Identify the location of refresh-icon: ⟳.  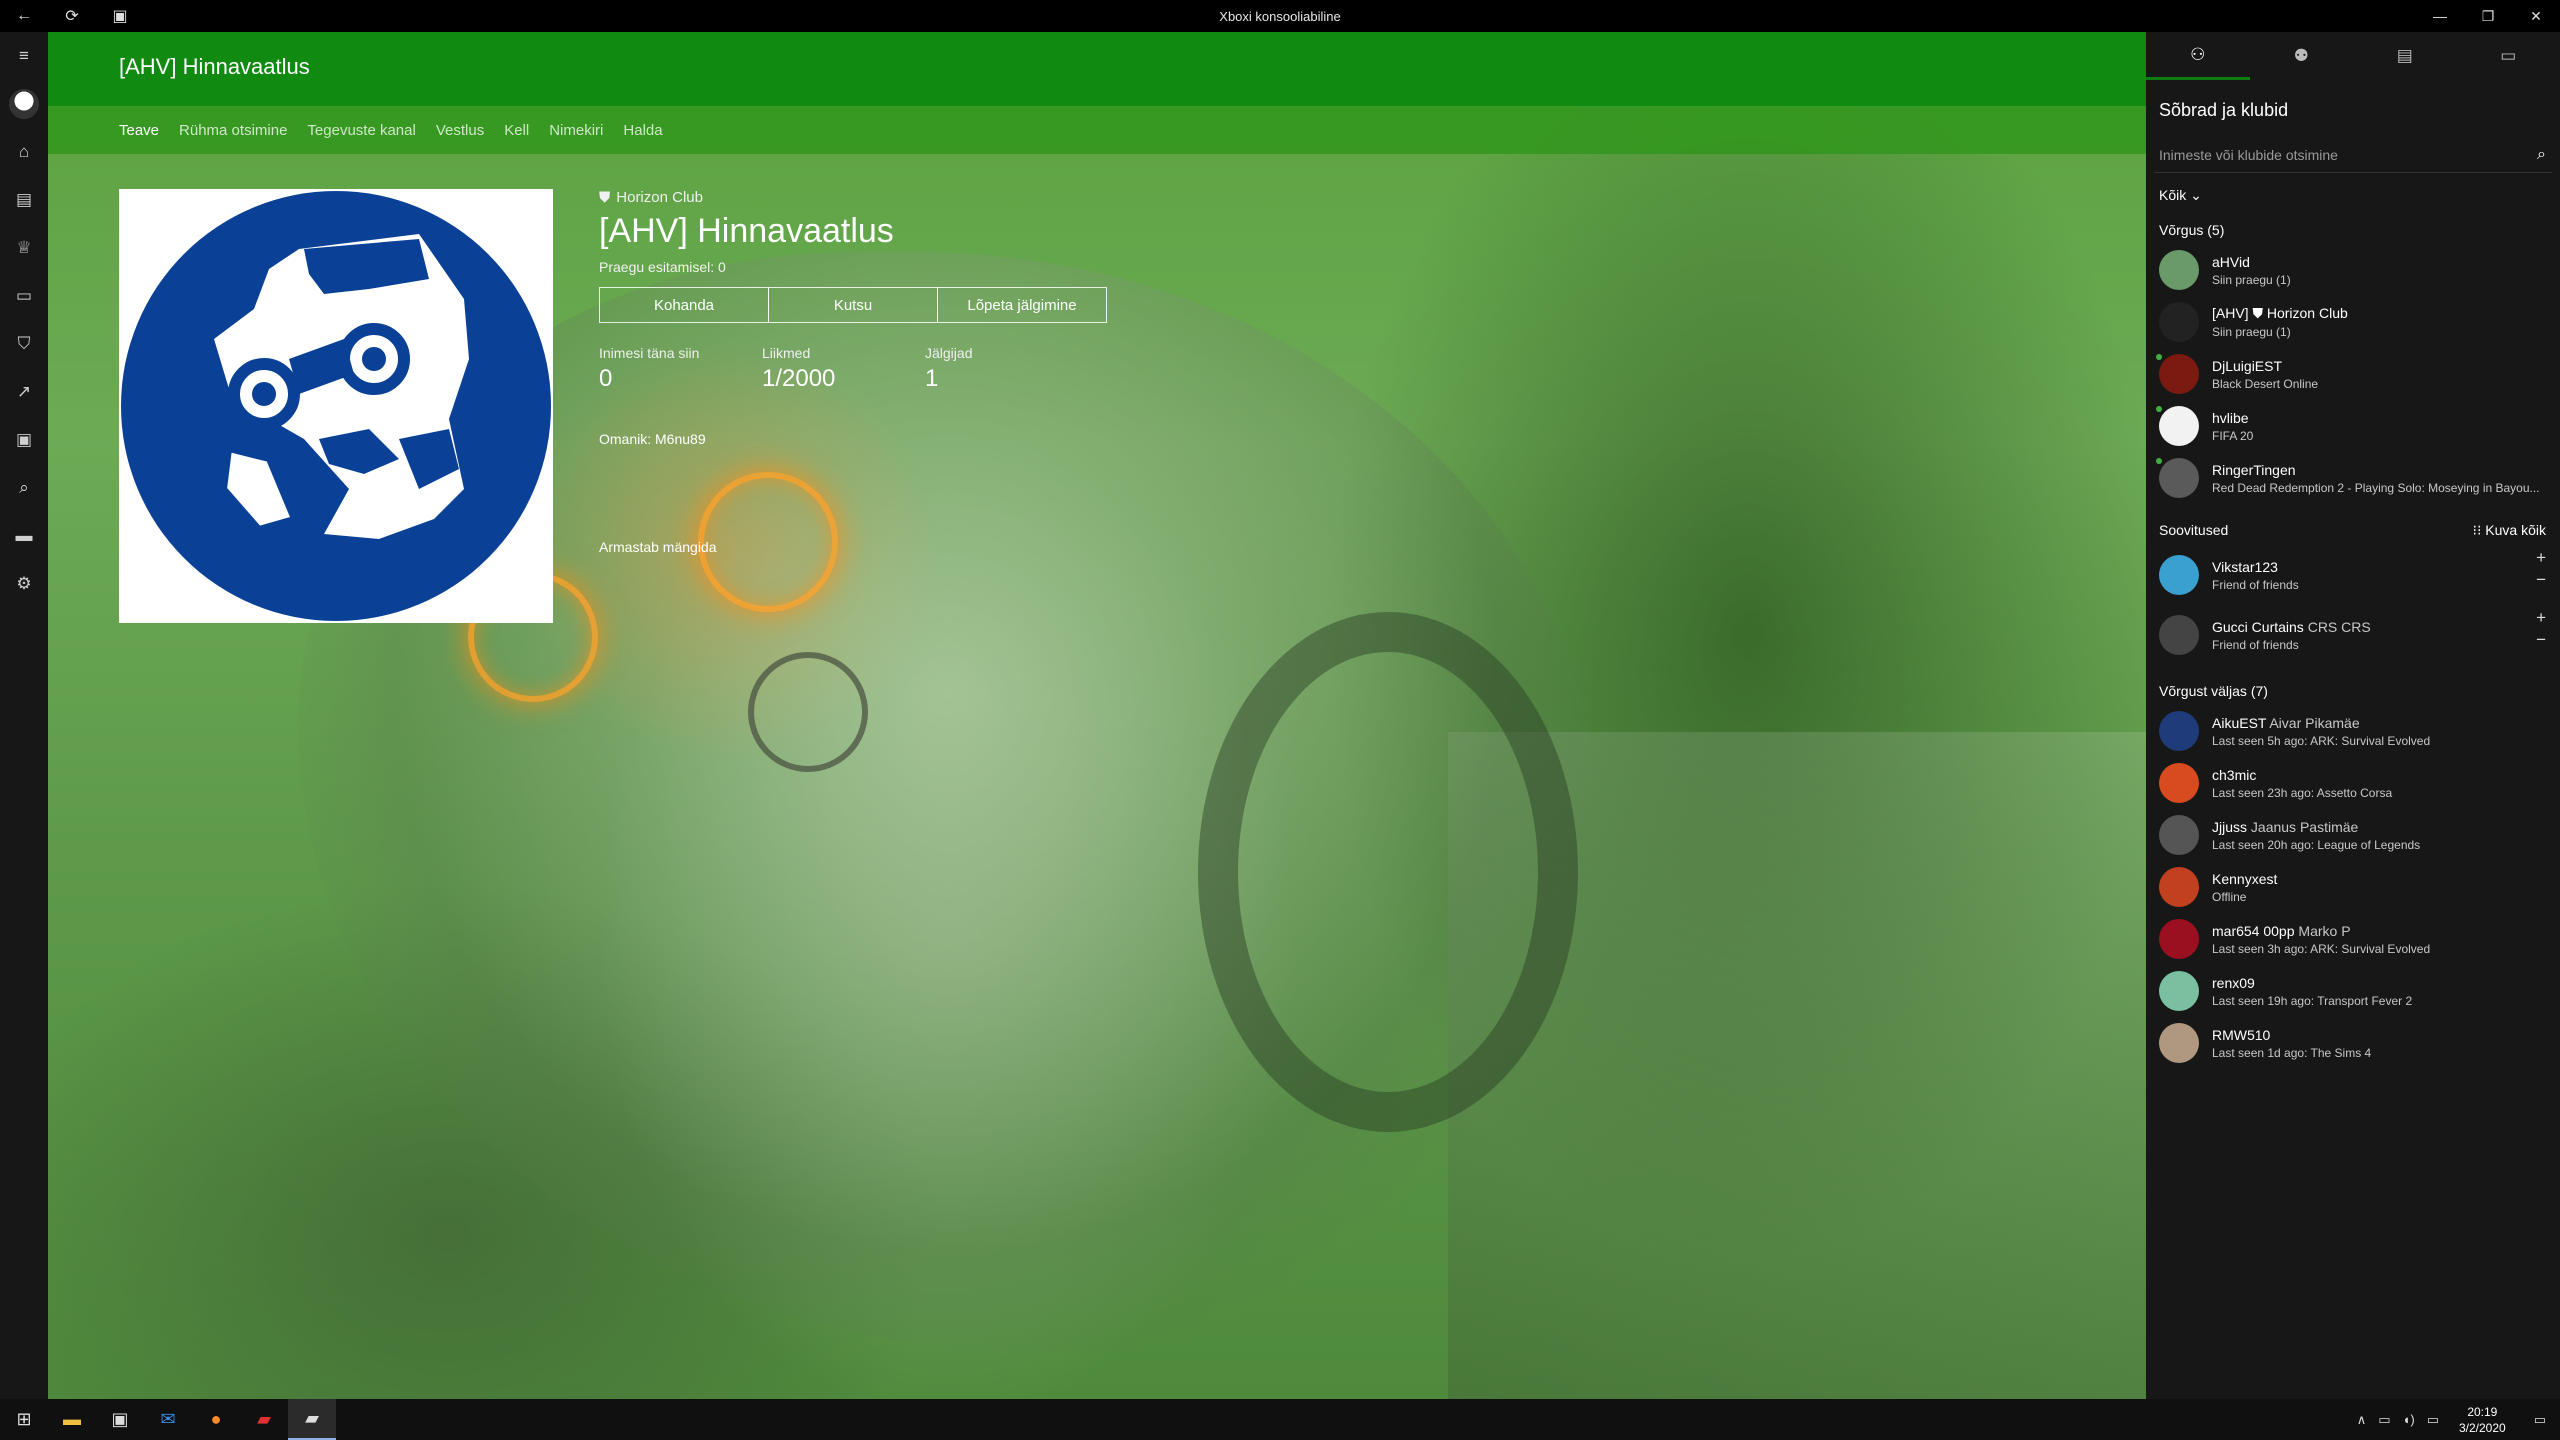
(72, 16).